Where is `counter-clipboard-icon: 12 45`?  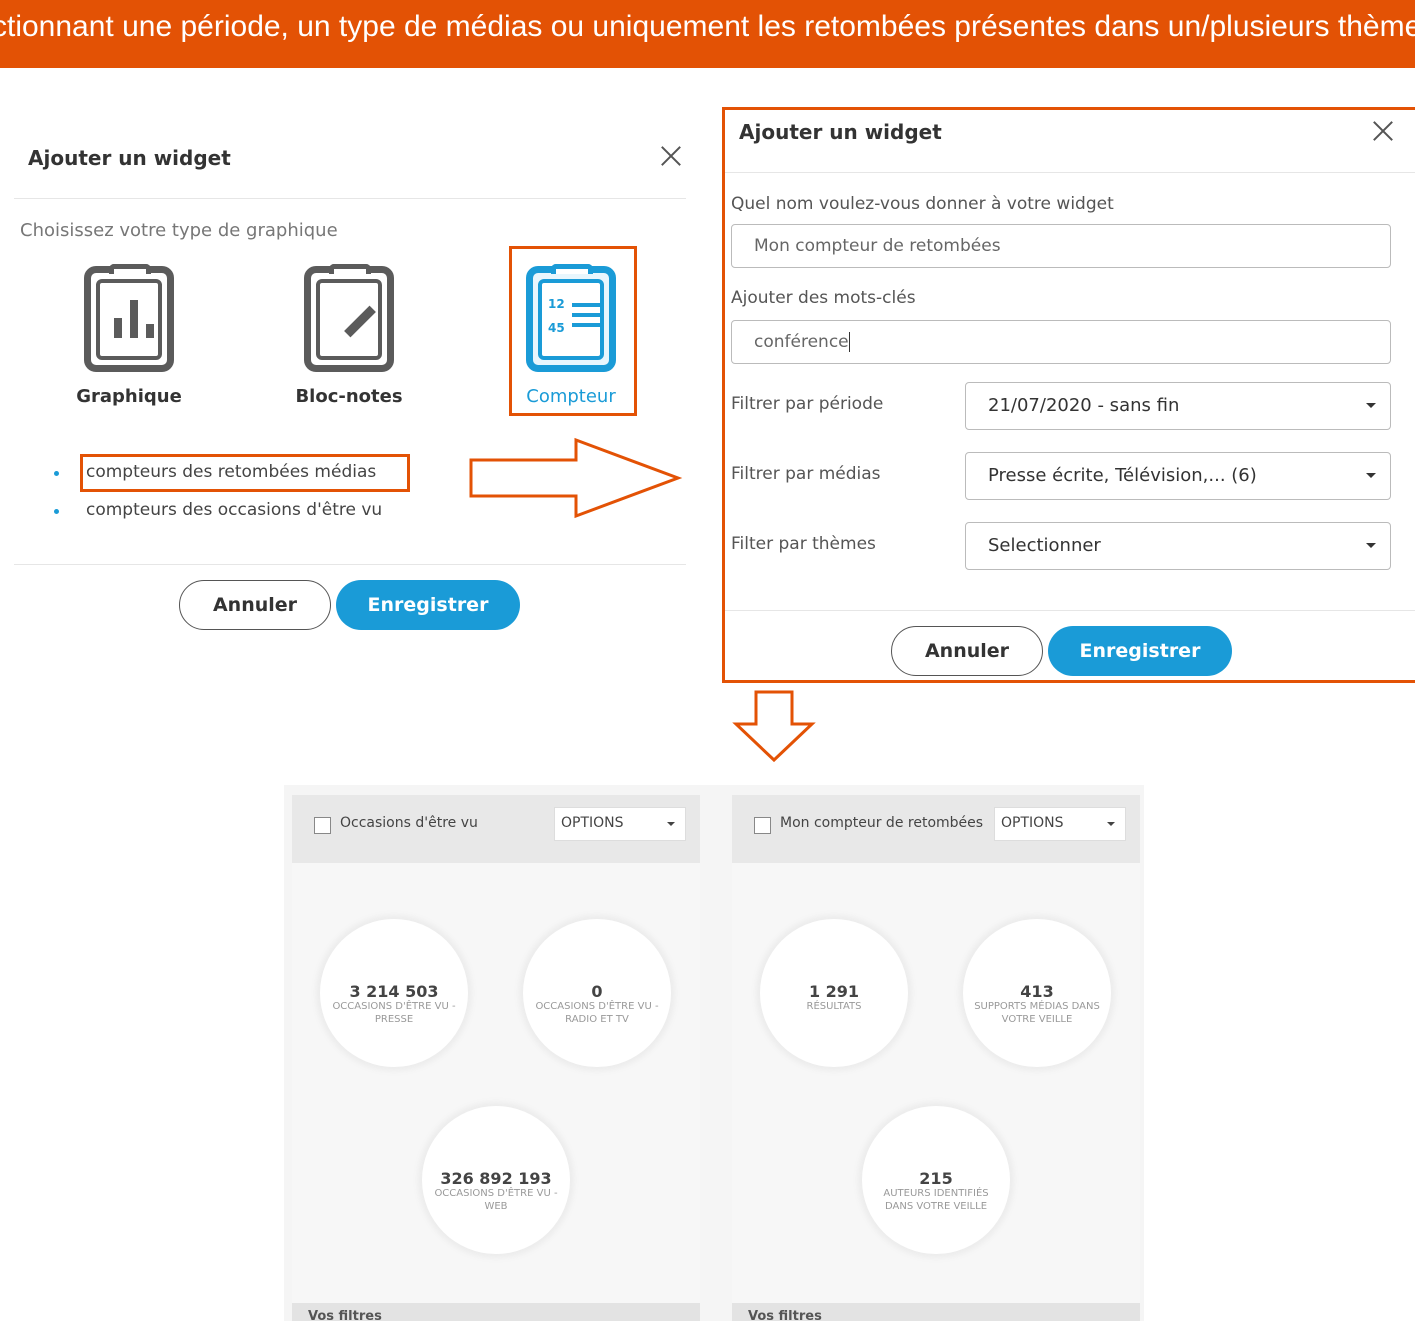 counter-clipboard-icon: 12 45 is located at coordinates (571, 318).